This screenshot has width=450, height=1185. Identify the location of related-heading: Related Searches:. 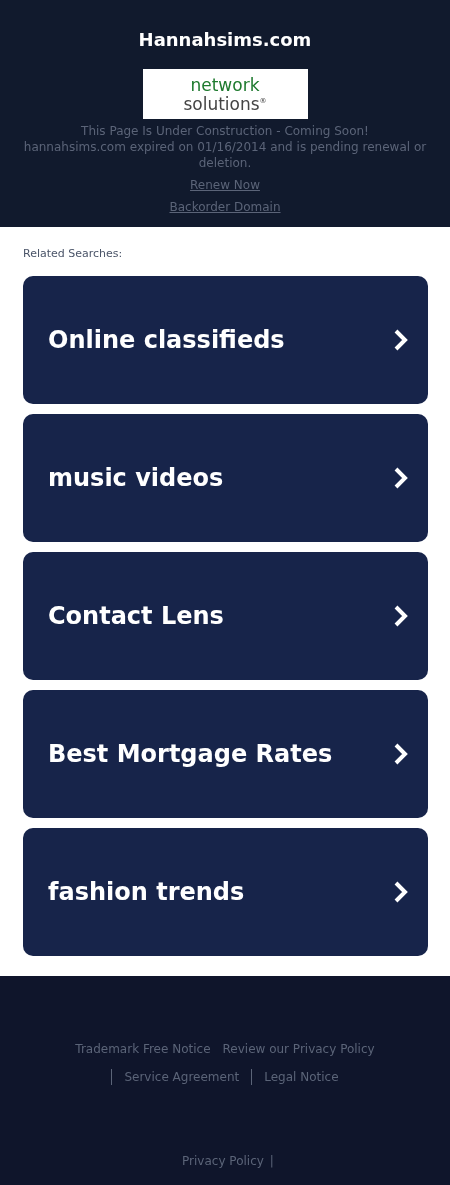
(73, 253).